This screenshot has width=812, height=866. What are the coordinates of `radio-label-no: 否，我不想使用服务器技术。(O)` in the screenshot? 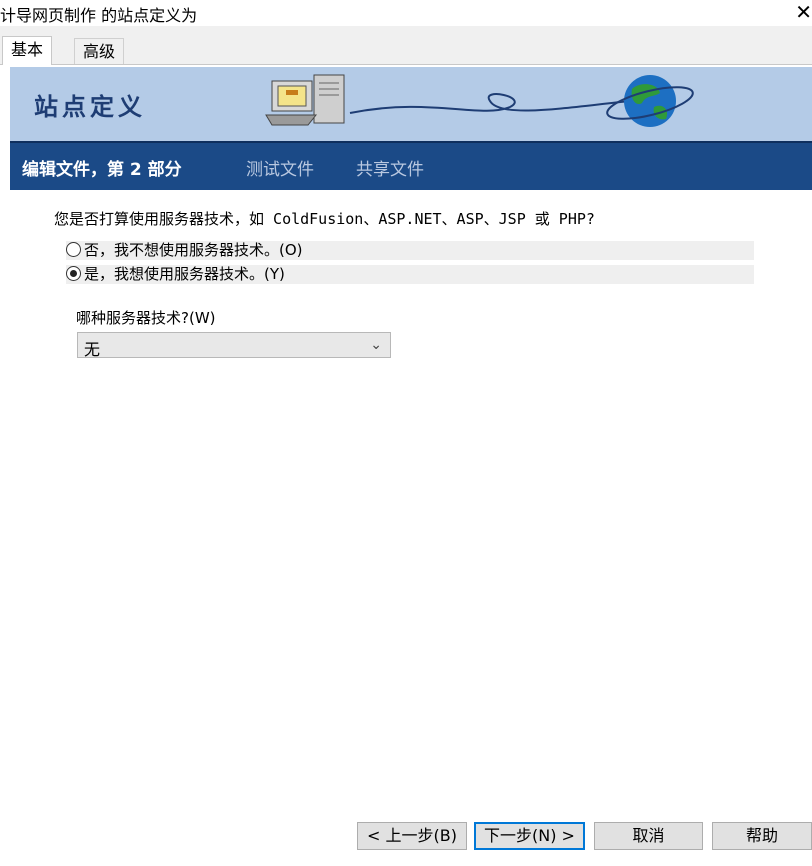 It's located at (193, 250).